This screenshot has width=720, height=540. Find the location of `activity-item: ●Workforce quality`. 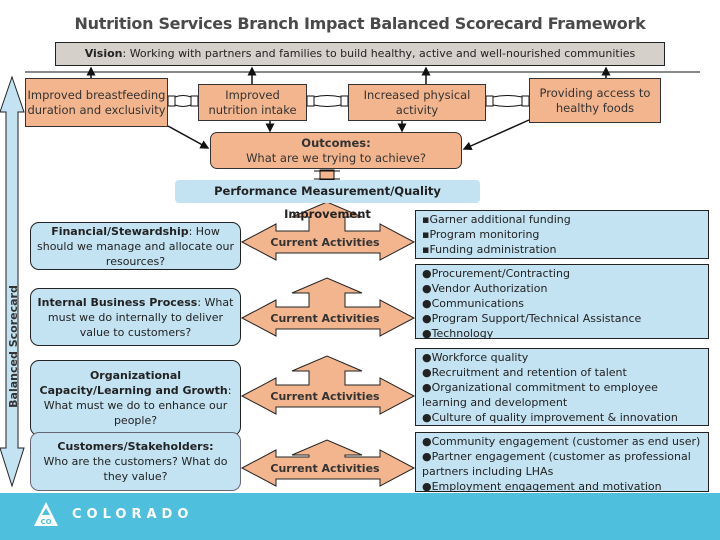

activity-item: ●Workforce quality is located at coordinates (475, 357).